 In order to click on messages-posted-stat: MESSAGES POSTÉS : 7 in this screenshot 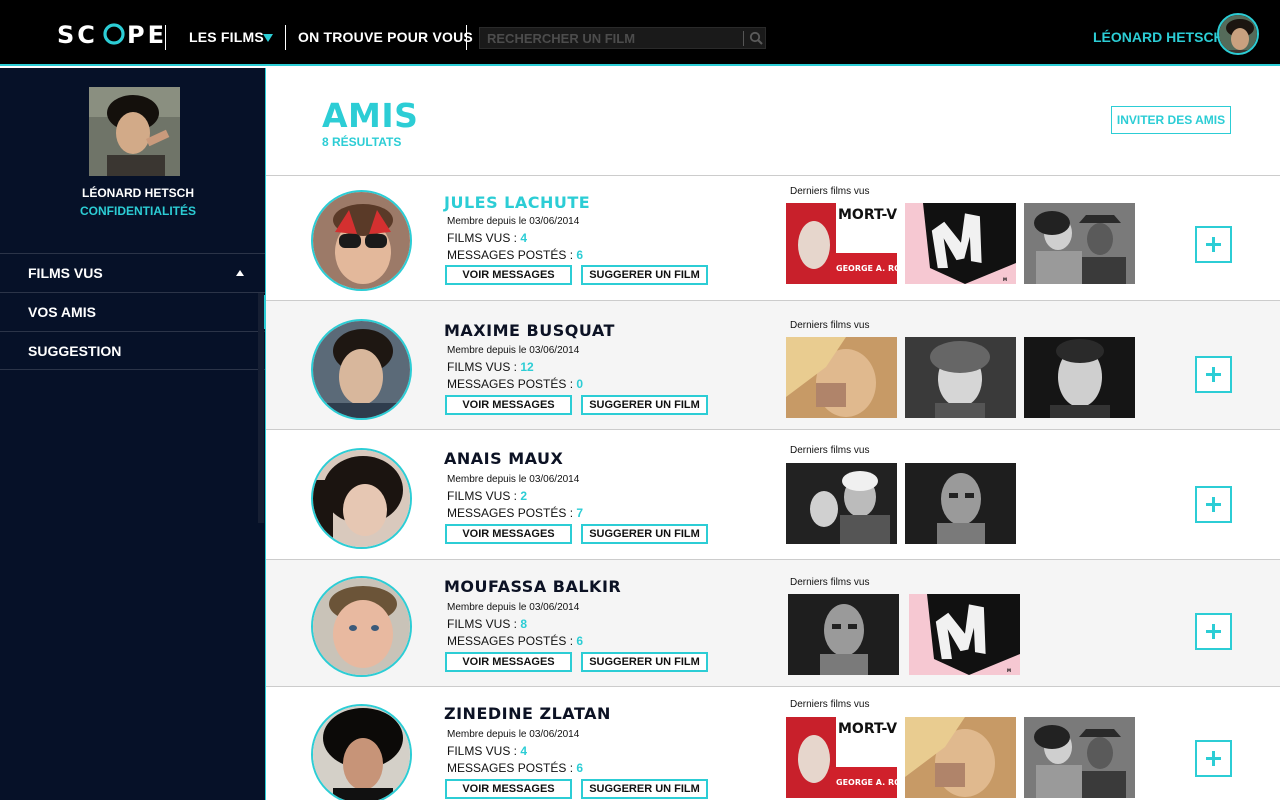, I will do `click(515, 513)`.